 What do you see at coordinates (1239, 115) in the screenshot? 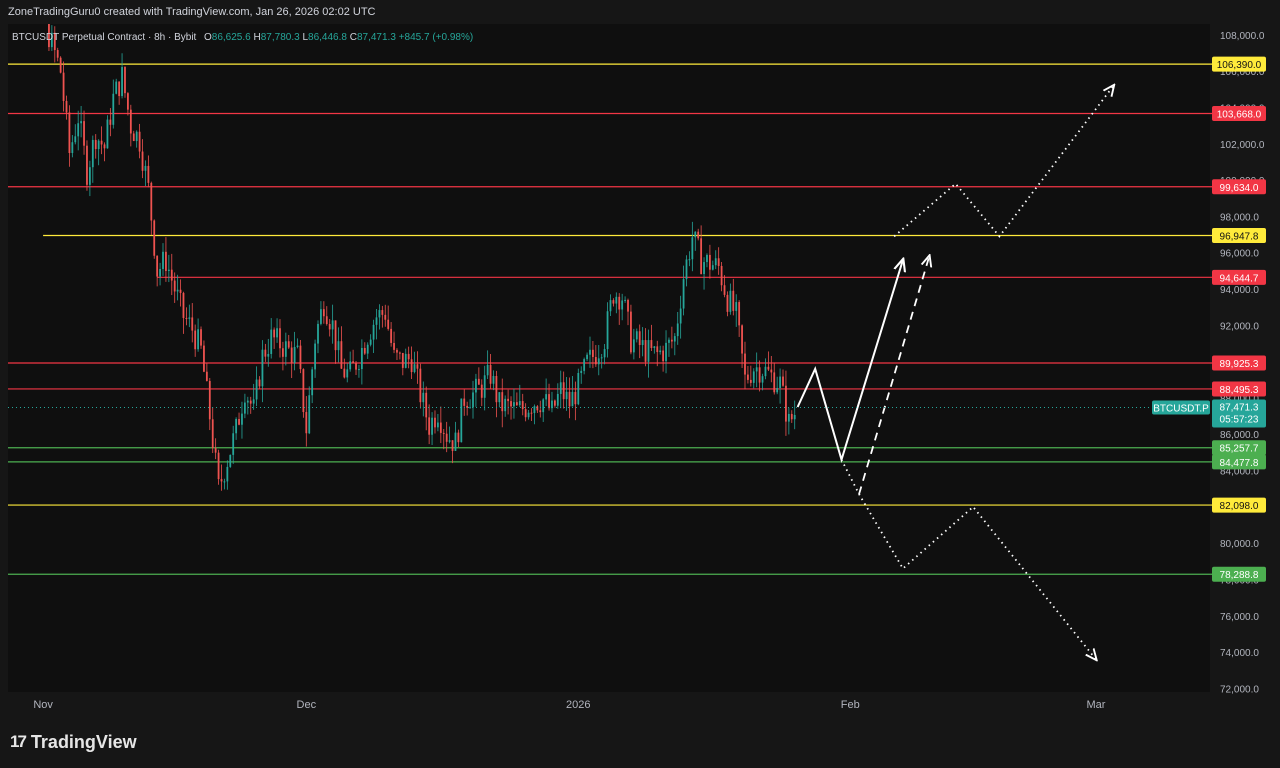
I see `level-tag-label: 103,668.0` at bounding box center [1239, 115].